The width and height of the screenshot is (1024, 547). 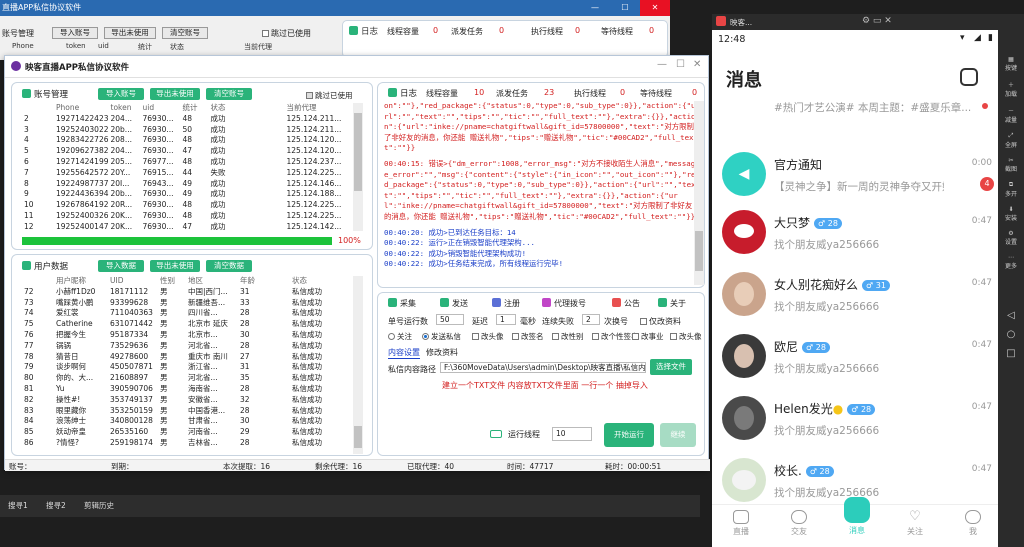 What do you see at coordinates (857, 175) in the screenshot?
I see `chat-item-official: ◀ 官方通知 【灵神之争】新一周的灵神争夺又开始... 0:00 4` at bounding box center [857, 175].